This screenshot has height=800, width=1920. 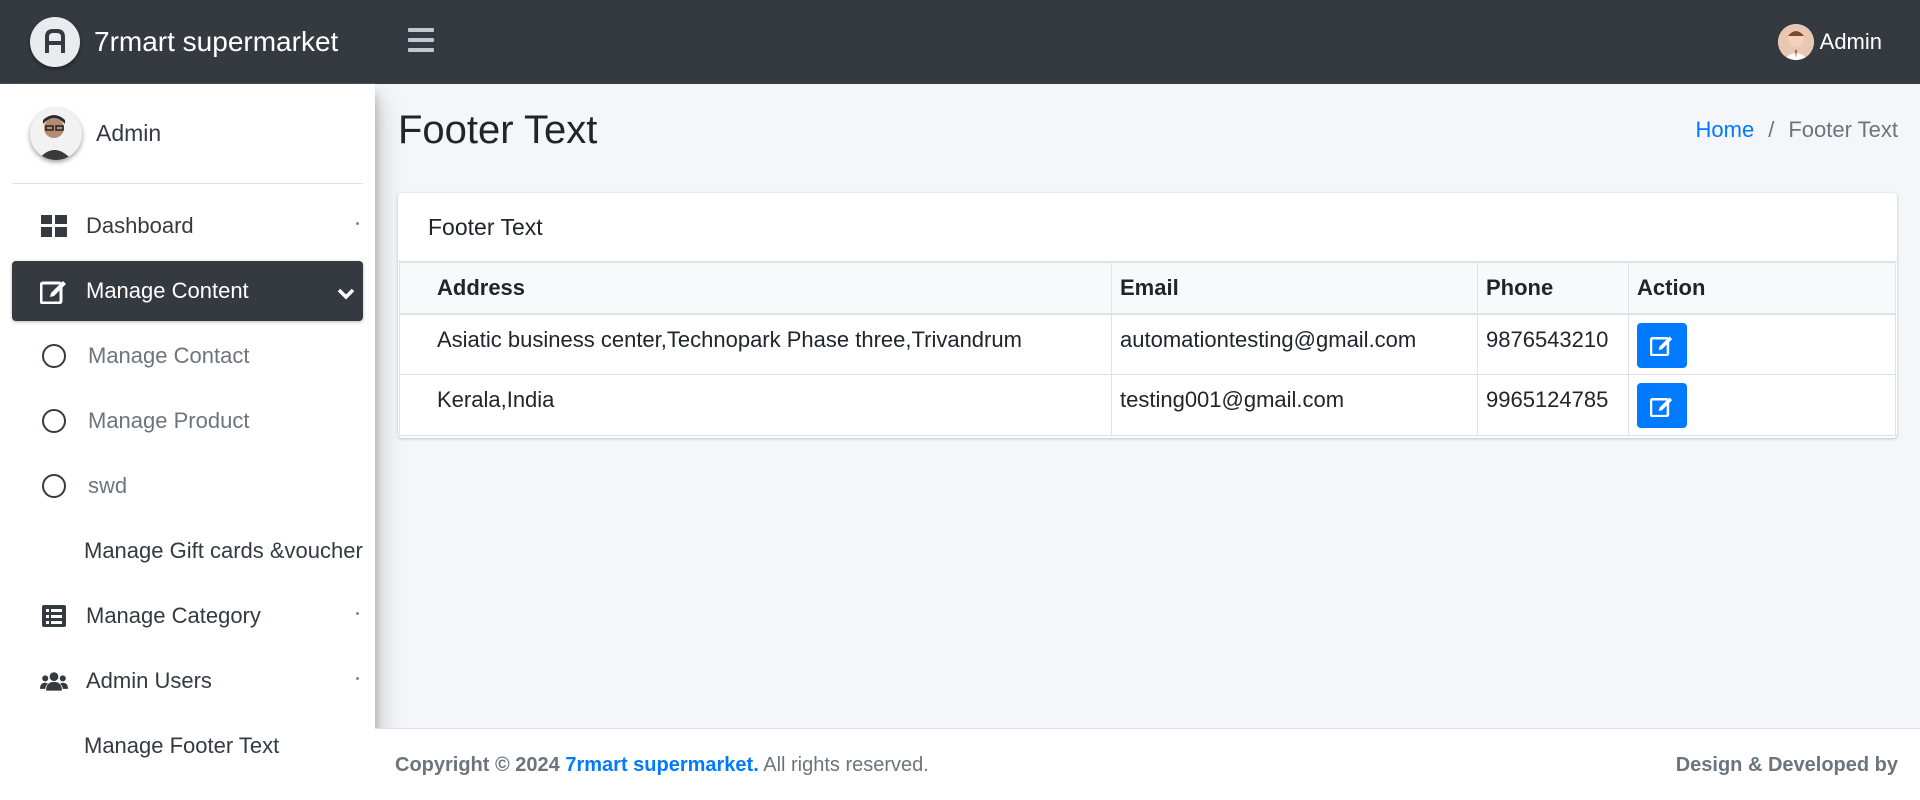 I want to click on user-menu: Admin, so click(x=1829, y=42).